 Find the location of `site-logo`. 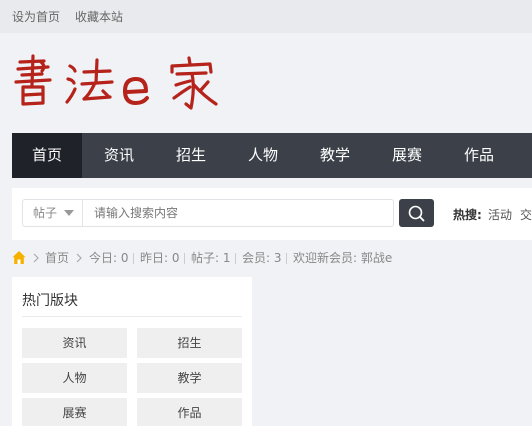

site-logo is located at coordinates (119, 83).